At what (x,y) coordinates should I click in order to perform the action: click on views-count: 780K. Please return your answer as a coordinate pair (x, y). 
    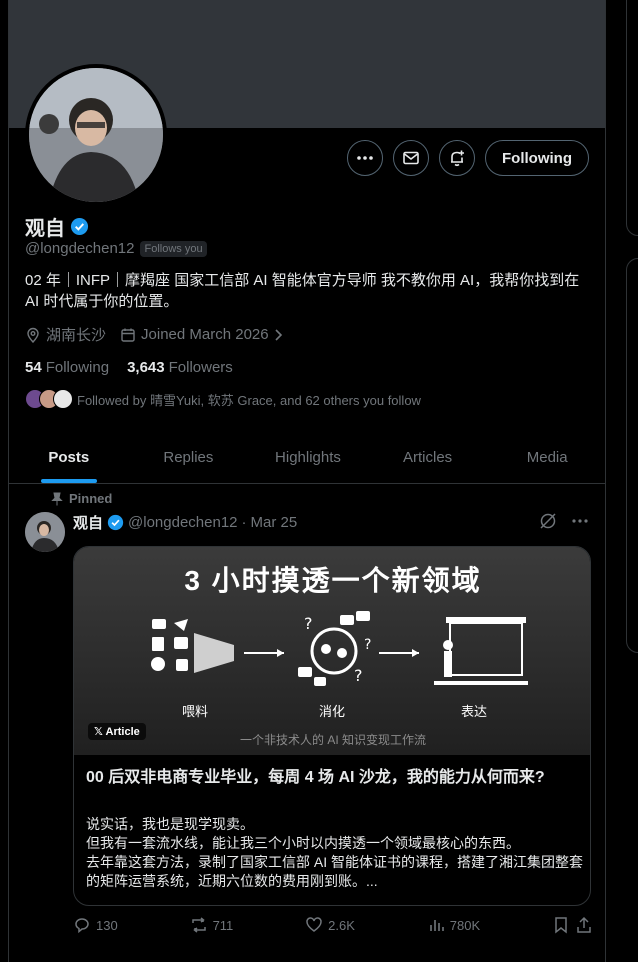
    Looking at the image, I should click on (465, 925).